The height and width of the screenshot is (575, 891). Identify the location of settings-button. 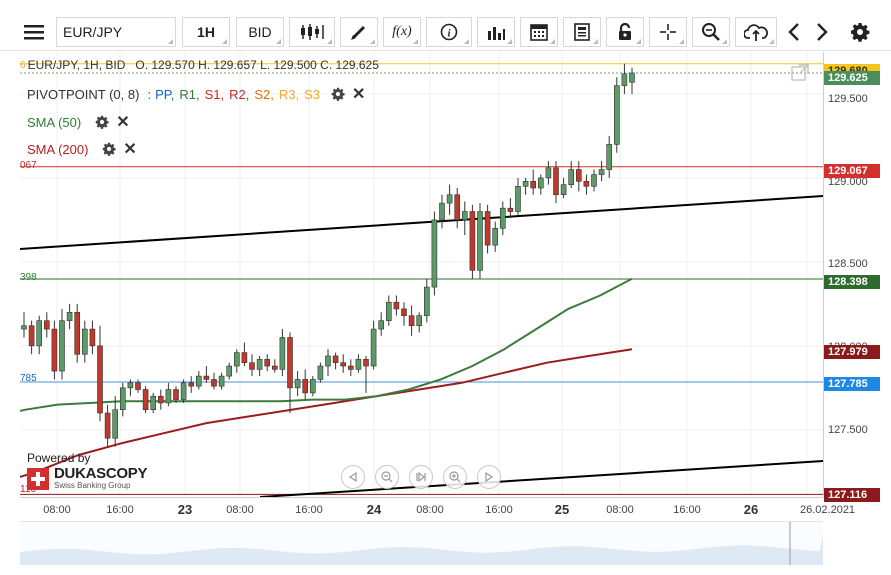
(860, 32).